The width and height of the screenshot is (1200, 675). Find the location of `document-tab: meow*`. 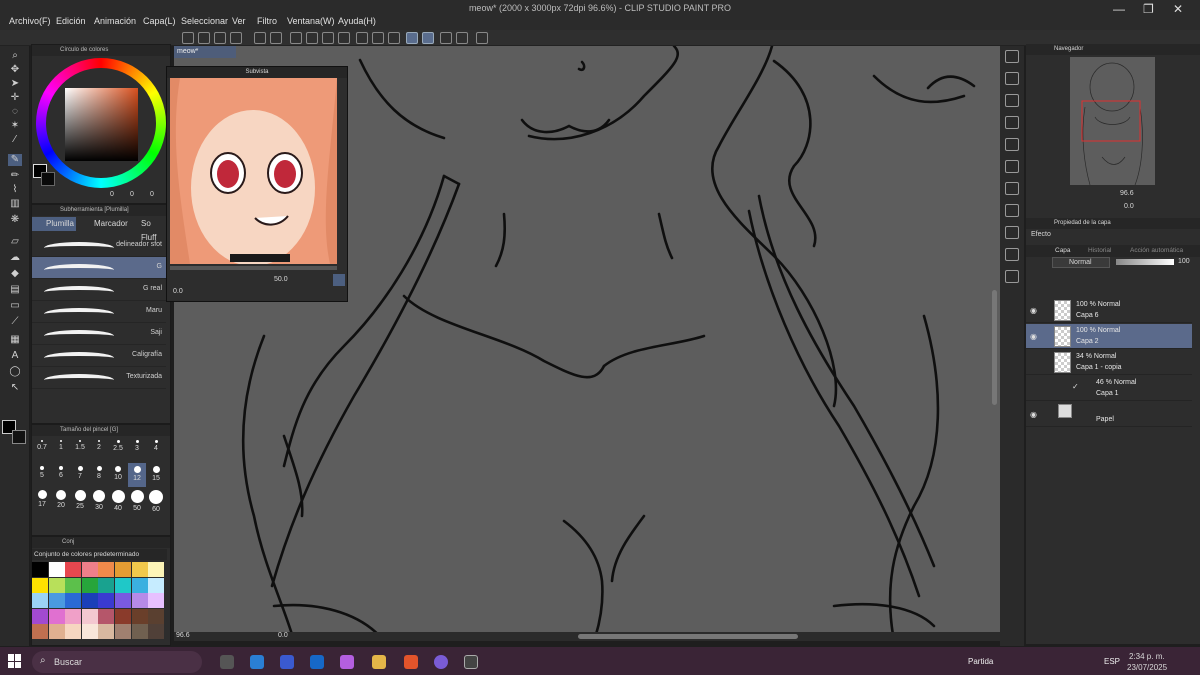

document-tab: meow* is located at coordinates (205, 52).